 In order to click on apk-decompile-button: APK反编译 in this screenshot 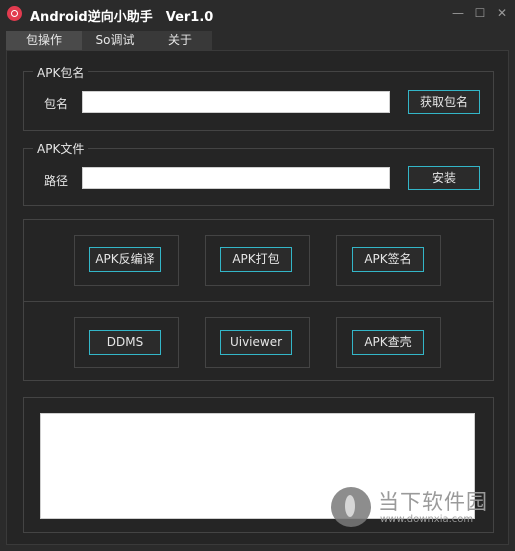, I will do `click(125, 259)`.